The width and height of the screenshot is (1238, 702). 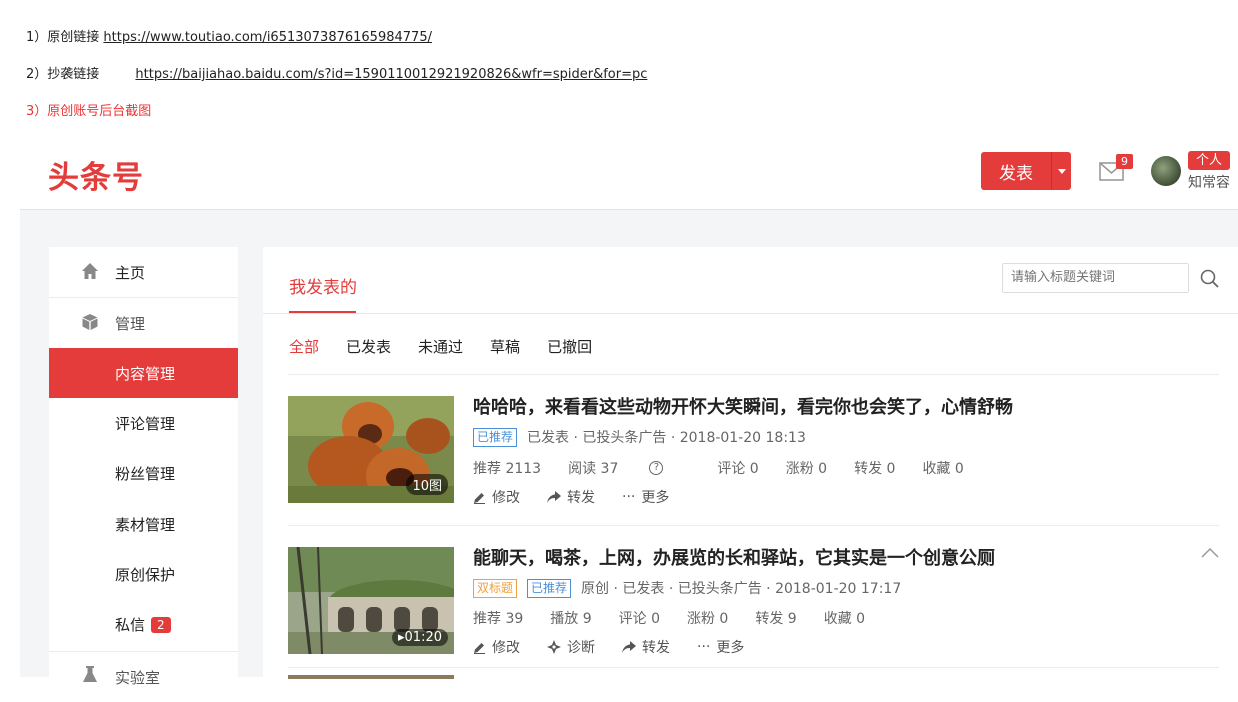 What do you see at coordinates (1210, 553) in the screenshot?
I see `chevron-up-icon` at bounding box center [1210, 553].